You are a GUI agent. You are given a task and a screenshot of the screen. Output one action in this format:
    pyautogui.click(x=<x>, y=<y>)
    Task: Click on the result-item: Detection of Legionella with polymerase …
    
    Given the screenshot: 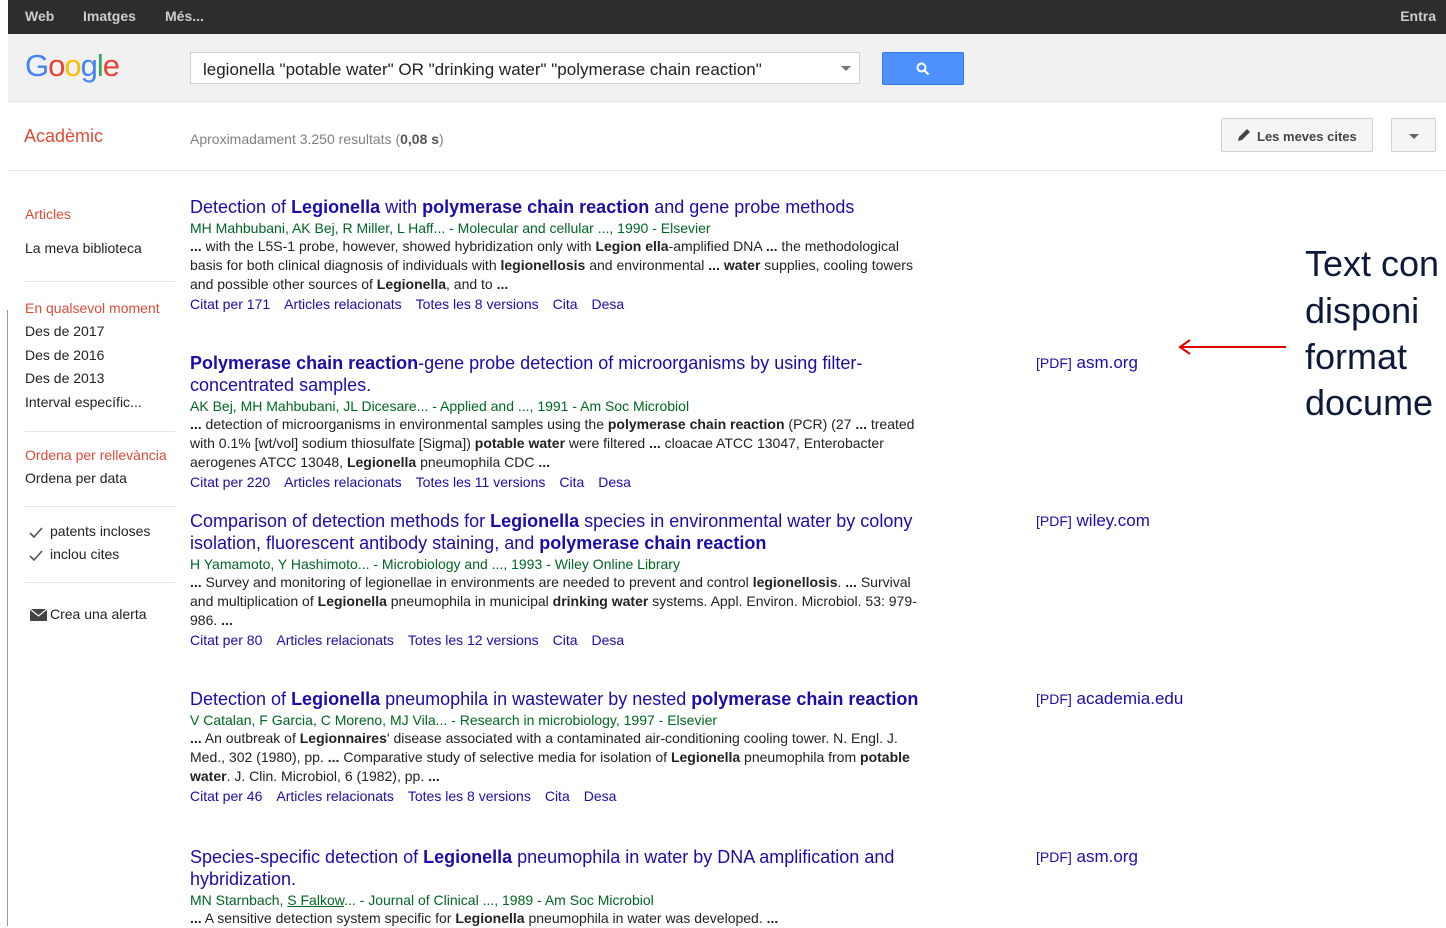 What is the action you would take?
    pyautogui.click(x=555, y=254)
    